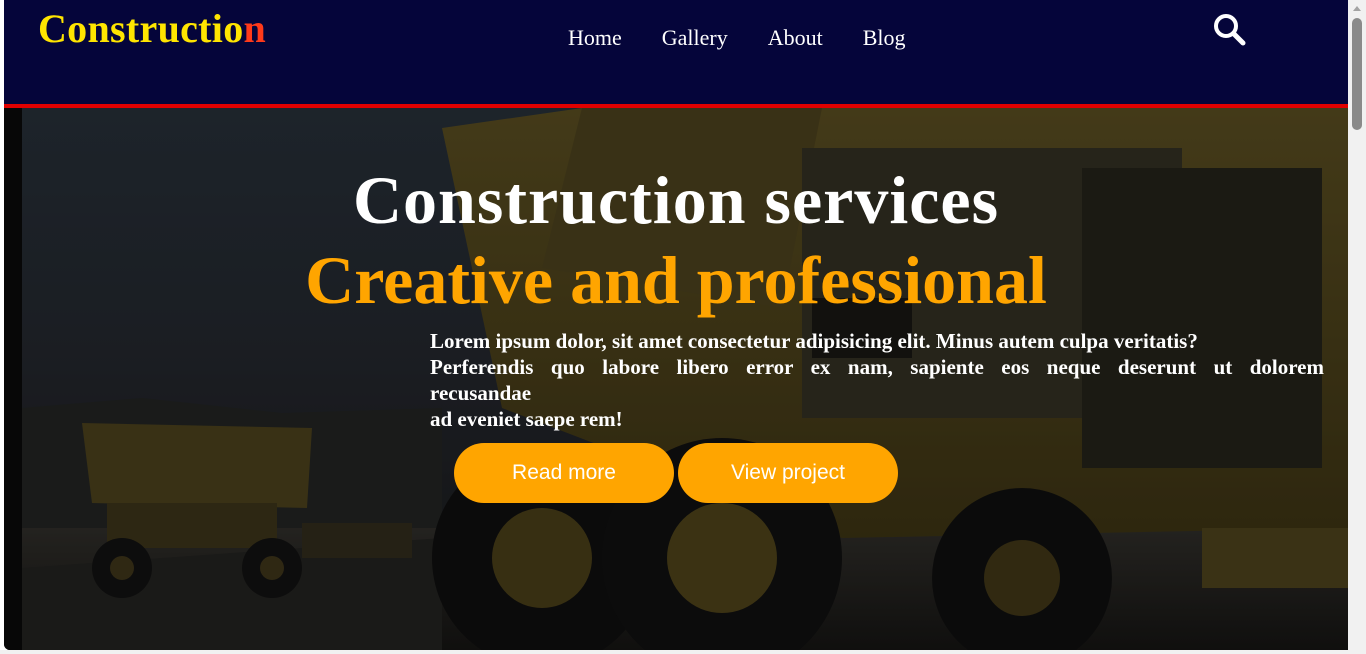 The image size is (1366, 654). I want to click on scroll-up-arrow-icon, so click(1357, 8).